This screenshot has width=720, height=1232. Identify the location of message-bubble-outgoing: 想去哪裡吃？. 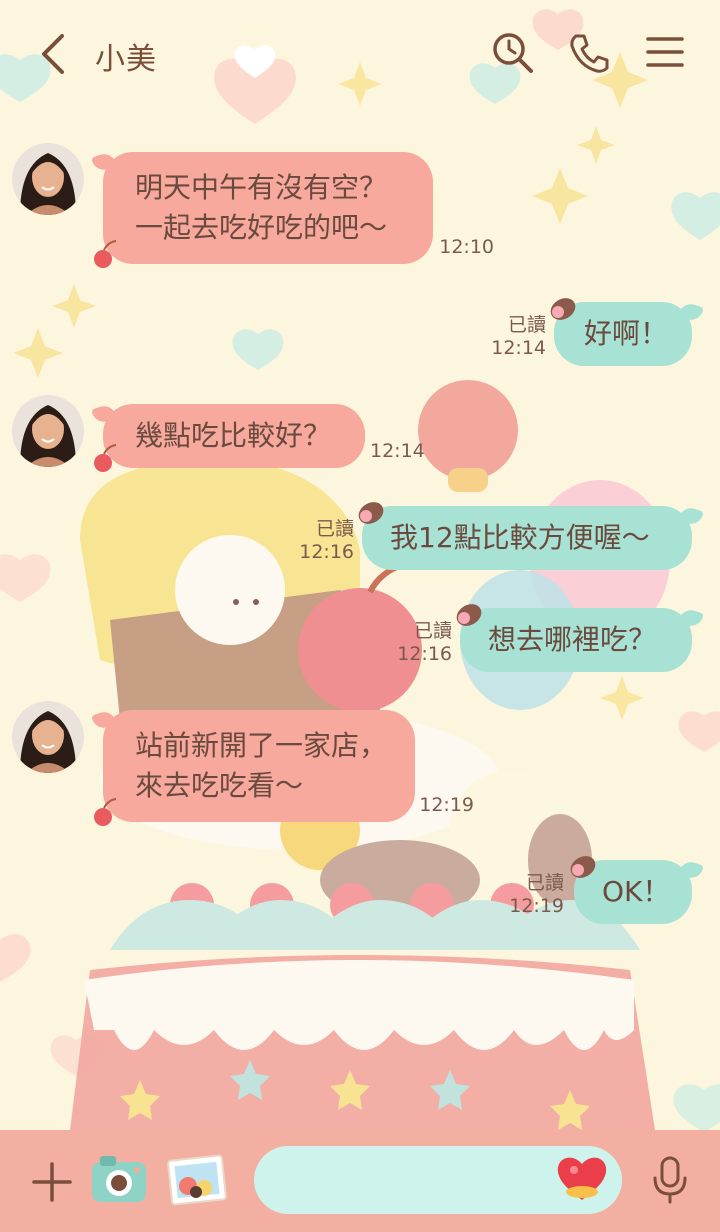
(576, 640).